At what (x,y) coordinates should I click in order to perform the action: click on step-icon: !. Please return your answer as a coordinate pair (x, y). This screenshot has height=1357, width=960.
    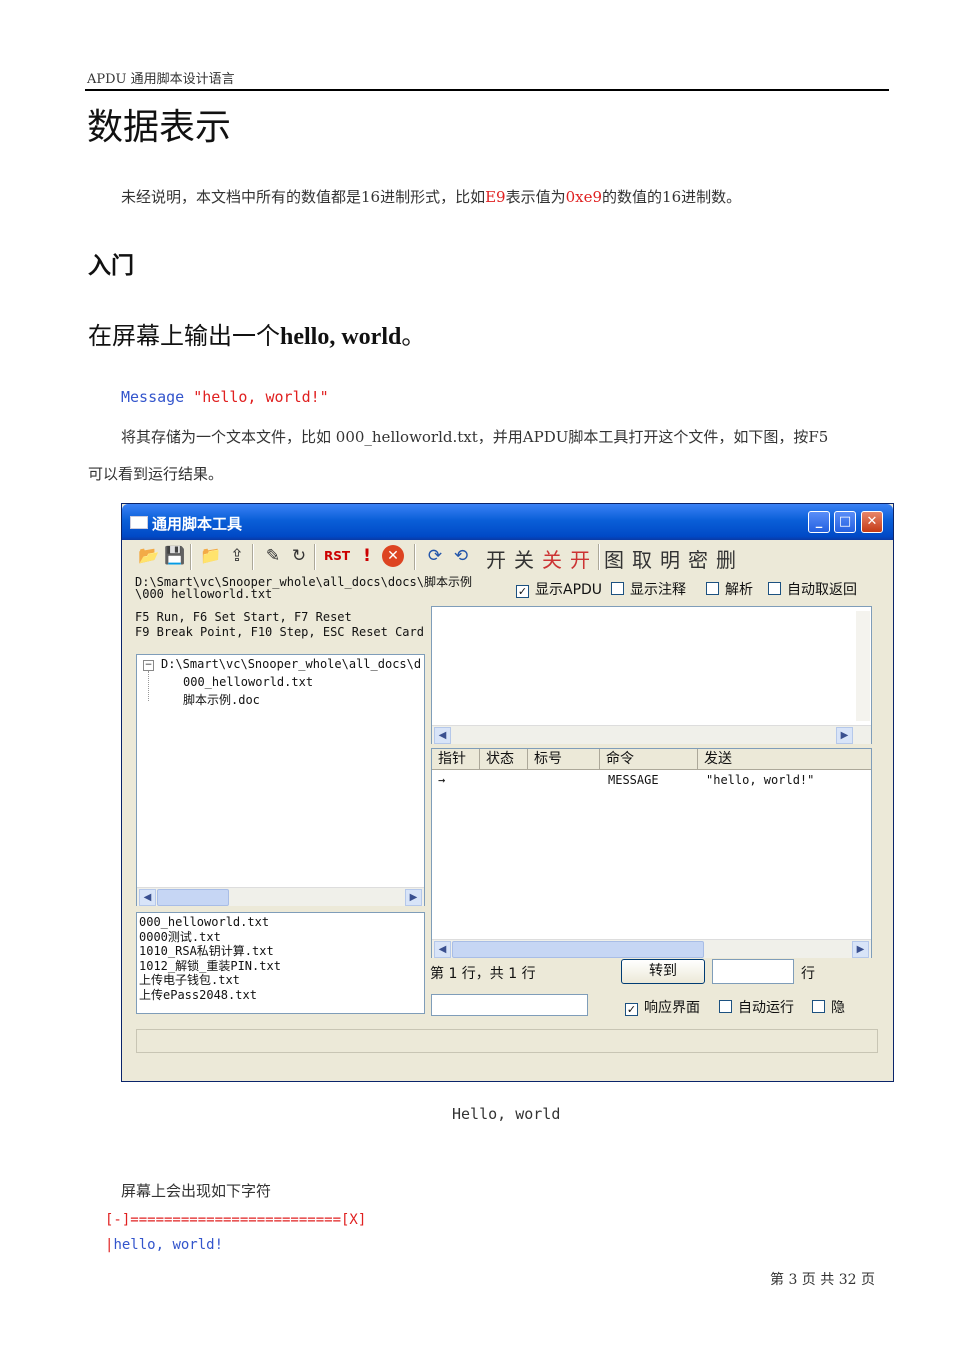
    Looking at the image, I should click on (367, 556).